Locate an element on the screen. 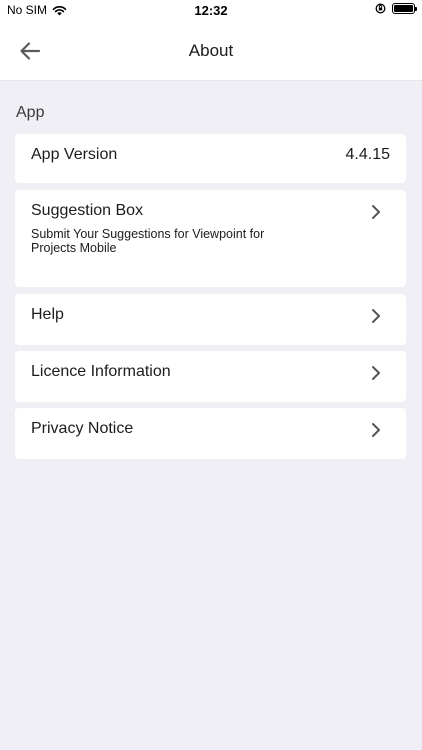 This screenshot has height=750, width=422. status-bar: No SIM 12:32 is located at coordinates (211, 10).